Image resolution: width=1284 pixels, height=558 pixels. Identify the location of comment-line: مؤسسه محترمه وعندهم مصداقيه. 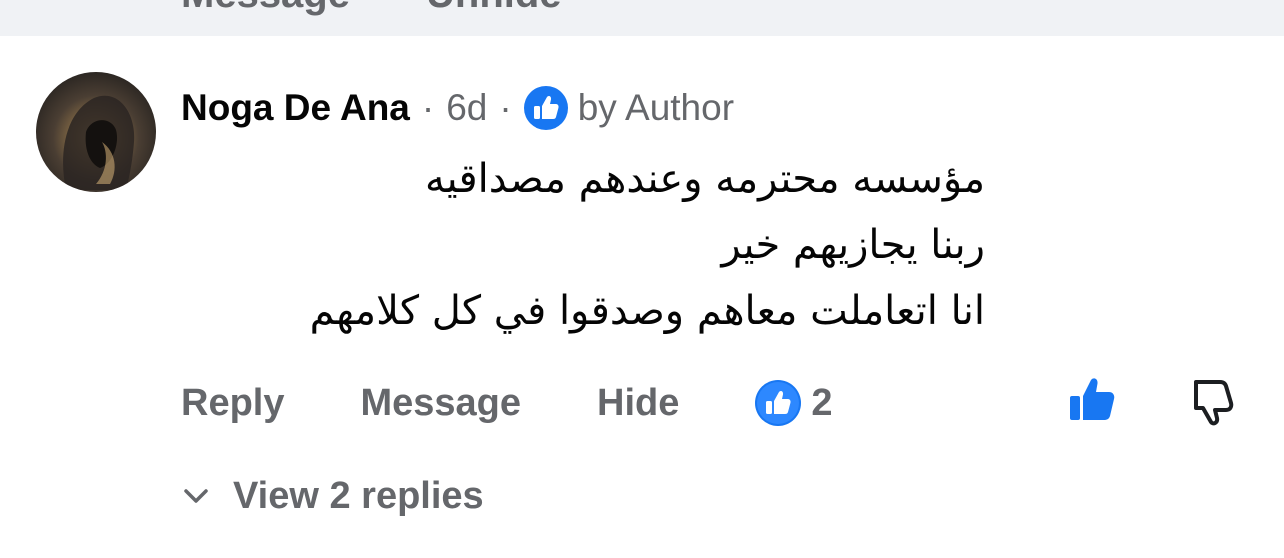
(705, 179).